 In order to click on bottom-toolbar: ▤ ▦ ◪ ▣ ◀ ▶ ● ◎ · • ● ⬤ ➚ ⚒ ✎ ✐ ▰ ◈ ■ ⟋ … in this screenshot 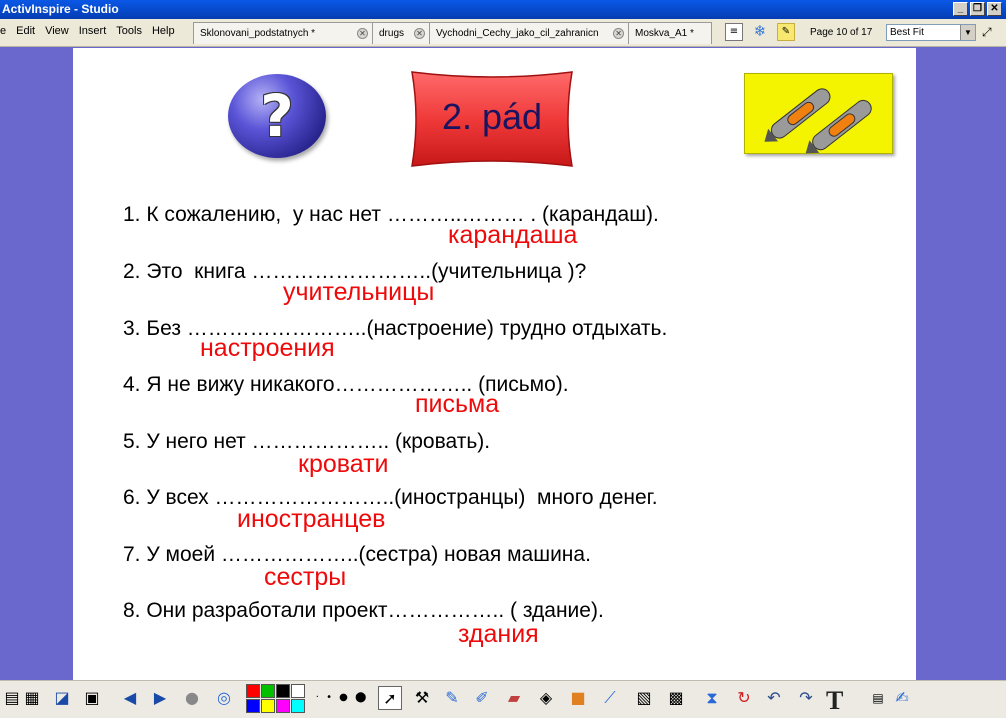, I will do `click(503, 699)`.